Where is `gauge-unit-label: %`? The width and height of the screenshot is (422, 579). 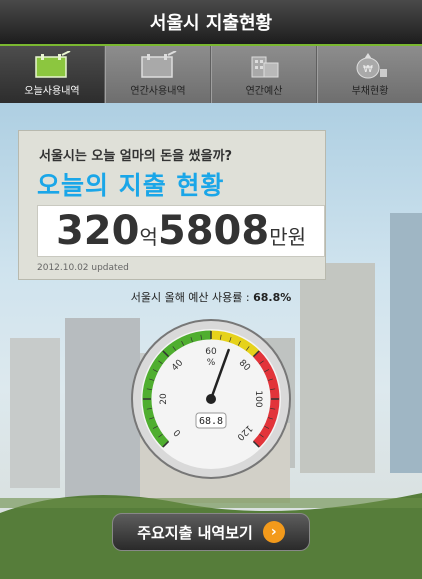
gauge-unit-label: % is located at coordinates (211, 363).